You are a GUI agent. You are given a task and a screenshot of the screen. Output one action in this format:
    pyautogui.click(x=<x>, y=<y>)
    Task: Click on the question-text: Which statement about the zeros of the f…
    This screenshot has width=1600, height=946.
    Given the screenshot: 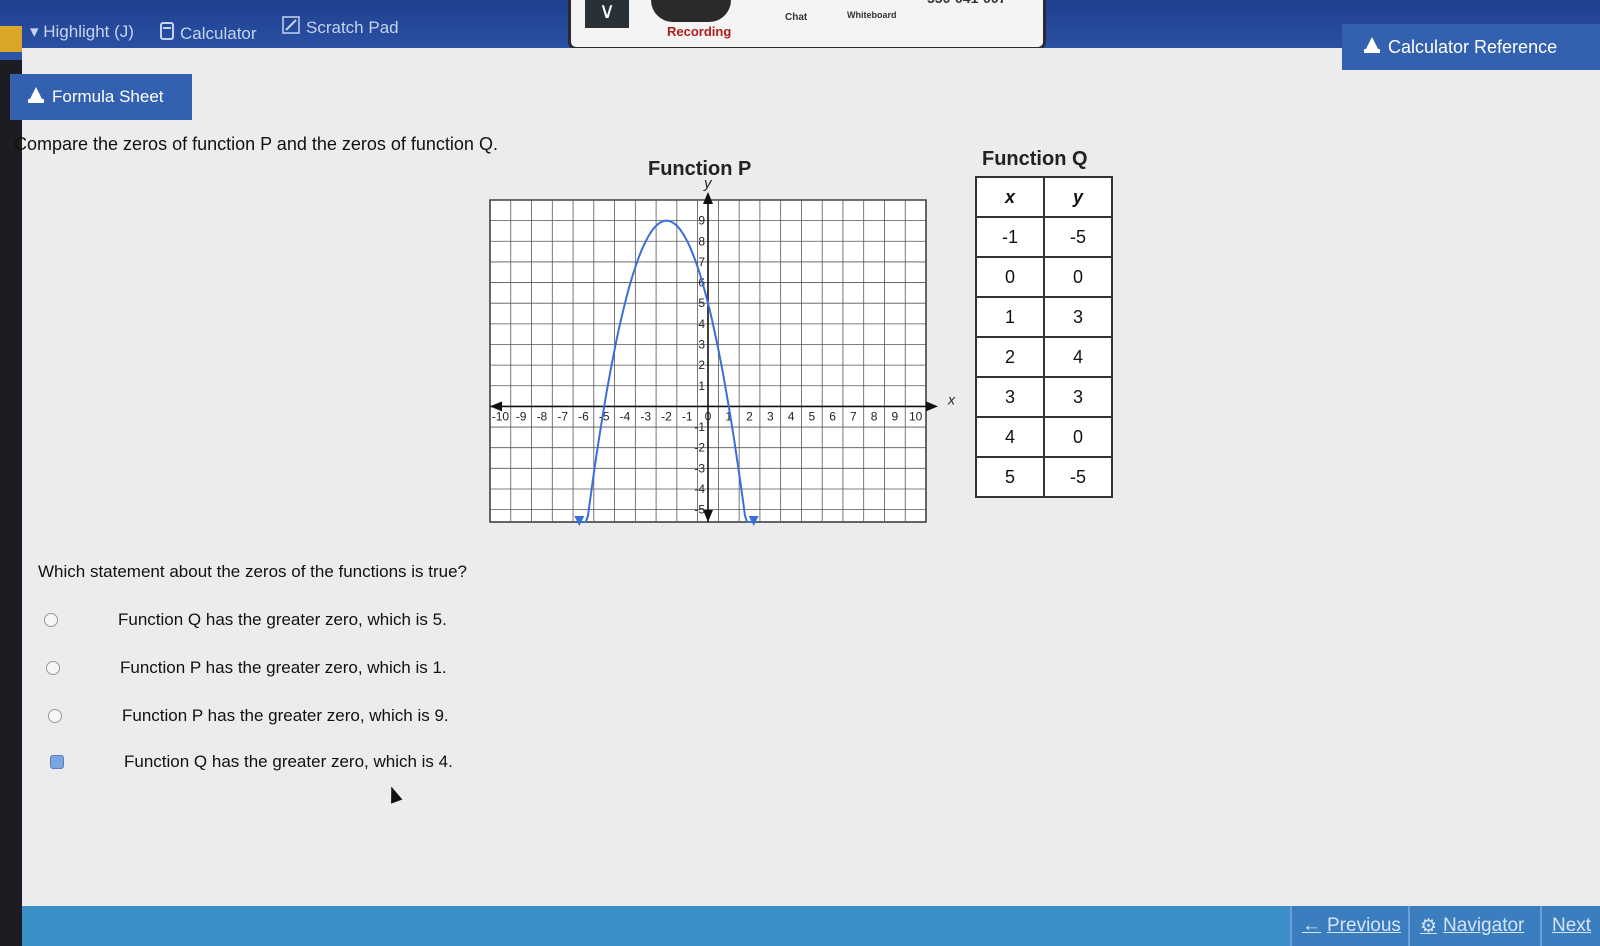 What is the action you would take?
    pyautogui.click(x=253, y=571)
    